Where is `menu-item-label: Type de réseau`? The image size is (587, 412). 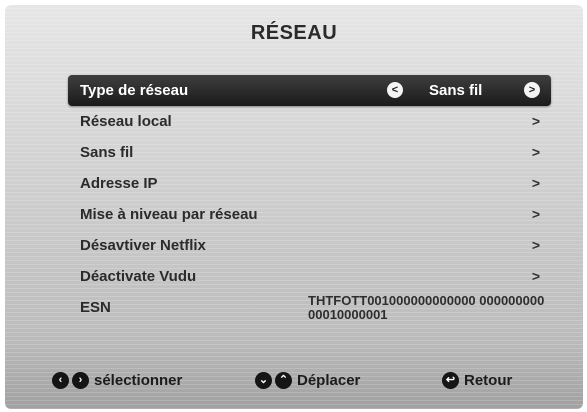
menu-item-label: Type de réseau is located at coordinates (134, 90).